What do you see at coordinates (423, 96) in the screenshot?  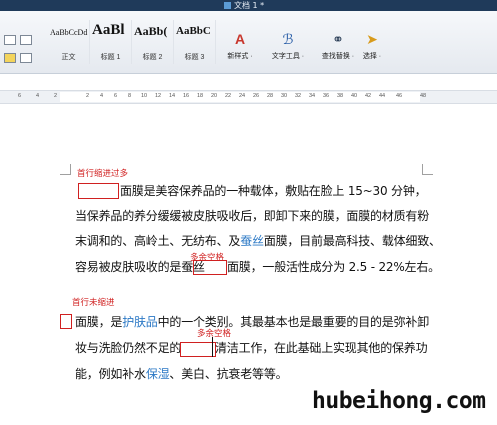 I see `ruler-tick: 48` at bounding box center [423, 96].